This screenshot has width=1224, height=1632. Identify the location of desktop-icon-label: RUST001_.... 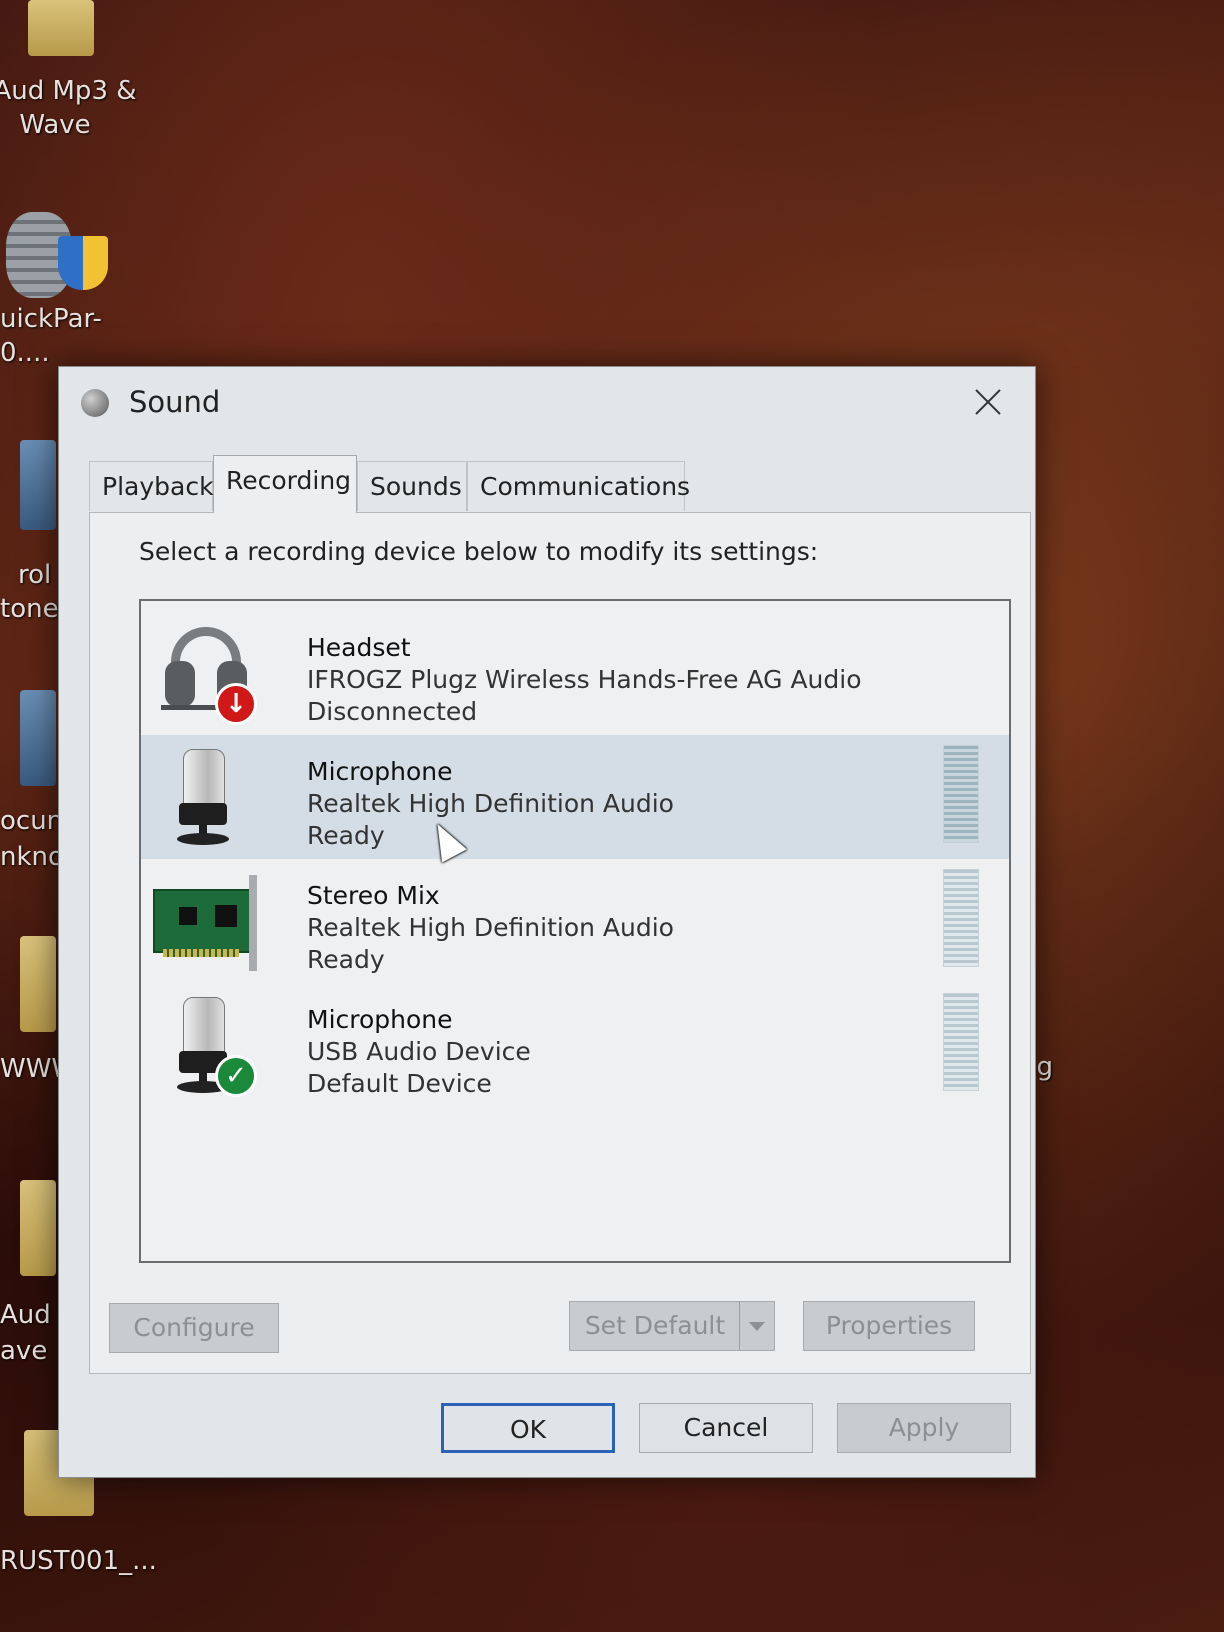
(78, 1561).